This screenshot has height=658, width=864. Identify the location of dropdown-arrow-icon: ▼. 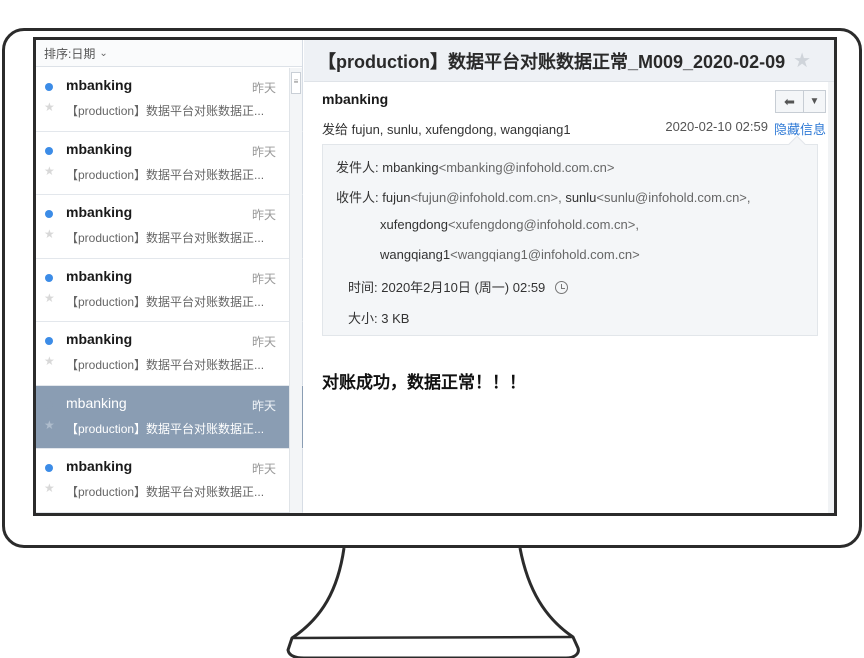
(814, 101).